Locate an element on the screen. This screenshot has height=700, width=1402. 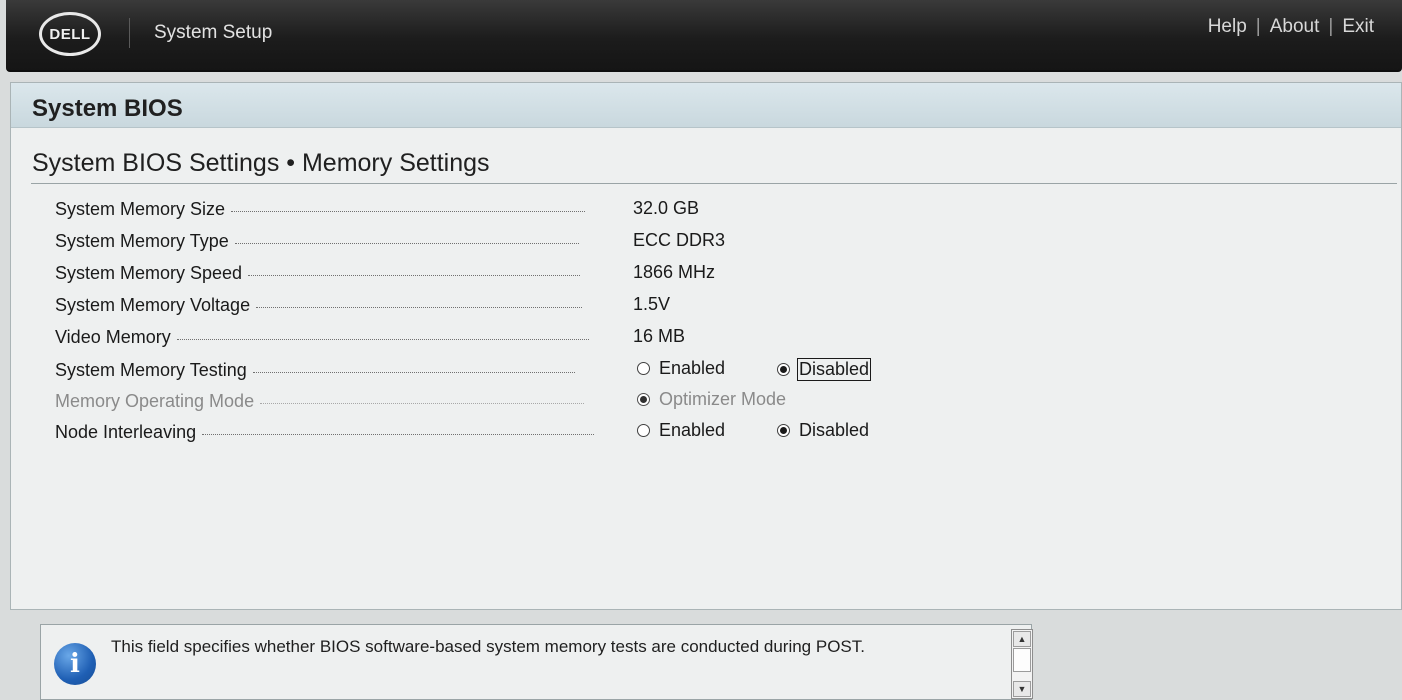
help-link: Help is located at coordinates (1227, 27).